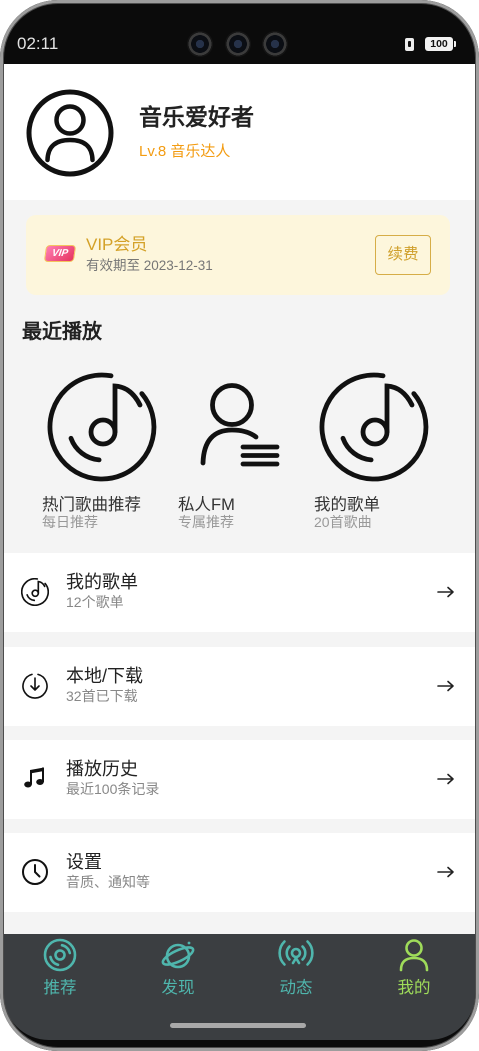 The image size is (479, 1051). I want to click on clock-icon, so click(35, 872).